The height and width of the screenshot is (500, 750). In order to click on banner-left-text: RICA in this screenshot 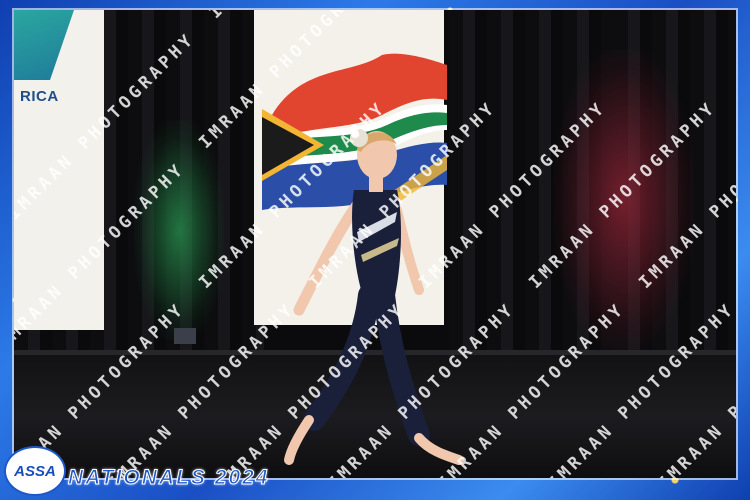, I will do `click(39, 96)`.